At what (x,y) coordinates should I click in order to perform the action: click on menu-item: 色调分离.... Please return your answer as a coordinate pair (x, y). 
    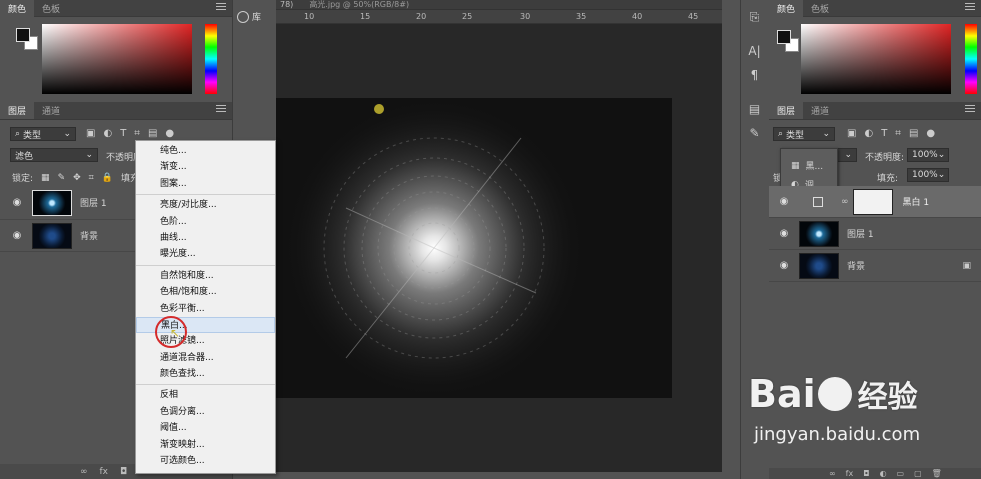
    Looking at the image, I should click on (205, 412).